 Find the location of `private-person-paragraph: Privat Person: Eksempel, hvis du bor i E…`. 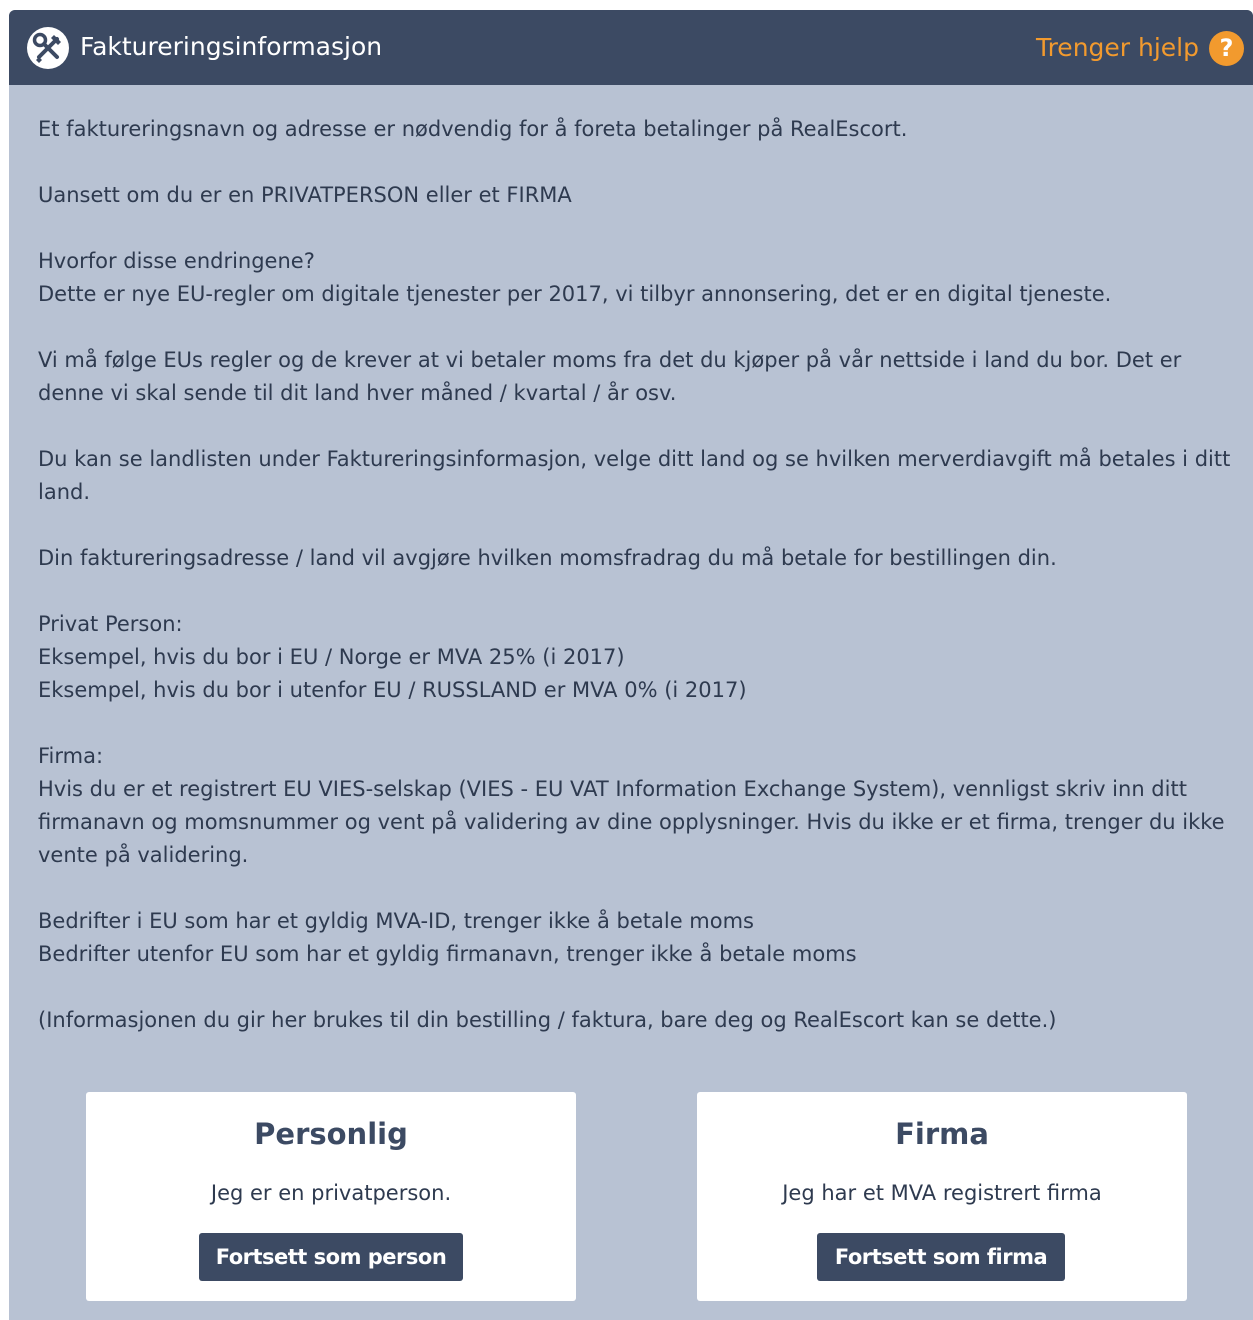

private-person-paragraph: Privat Person: Eksempel, hvis du bor i E… is located at coordinates (638, 657).